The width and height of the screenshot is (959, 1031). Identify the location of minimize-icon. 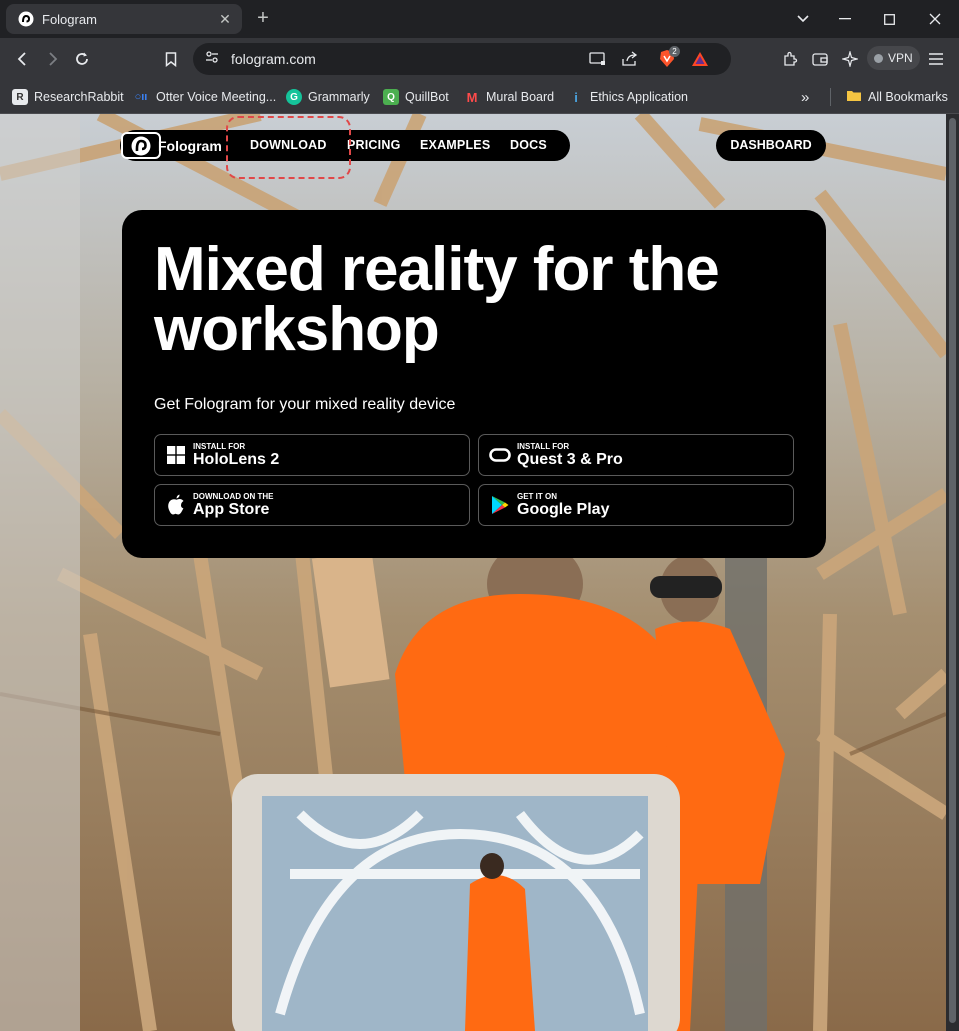
(845, 19).